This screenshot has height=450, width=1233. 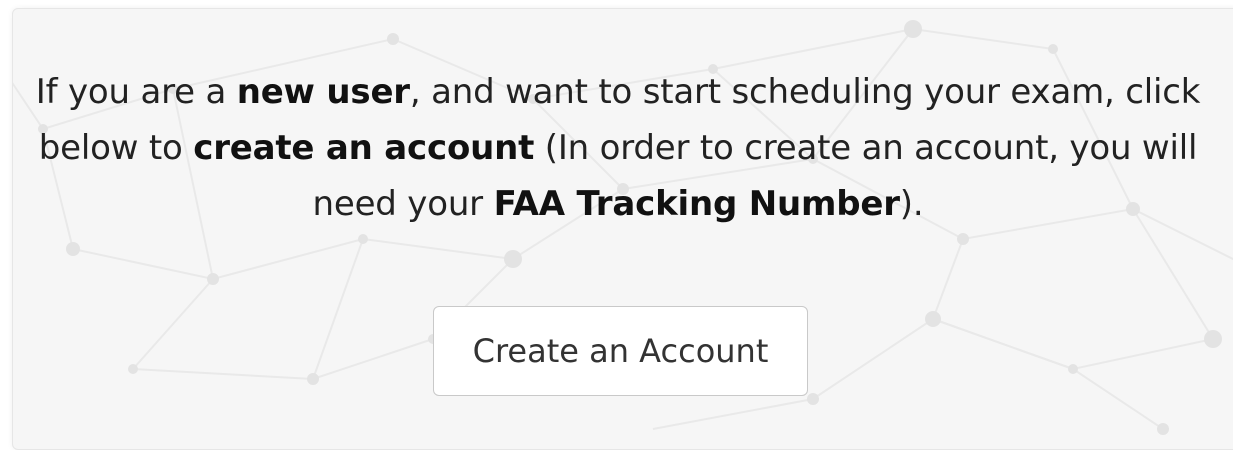 What do you see at coordinates (136, 92) in the screenshot?
I see `instructions-text-1: If you are a` at bounding box center [136, 92].